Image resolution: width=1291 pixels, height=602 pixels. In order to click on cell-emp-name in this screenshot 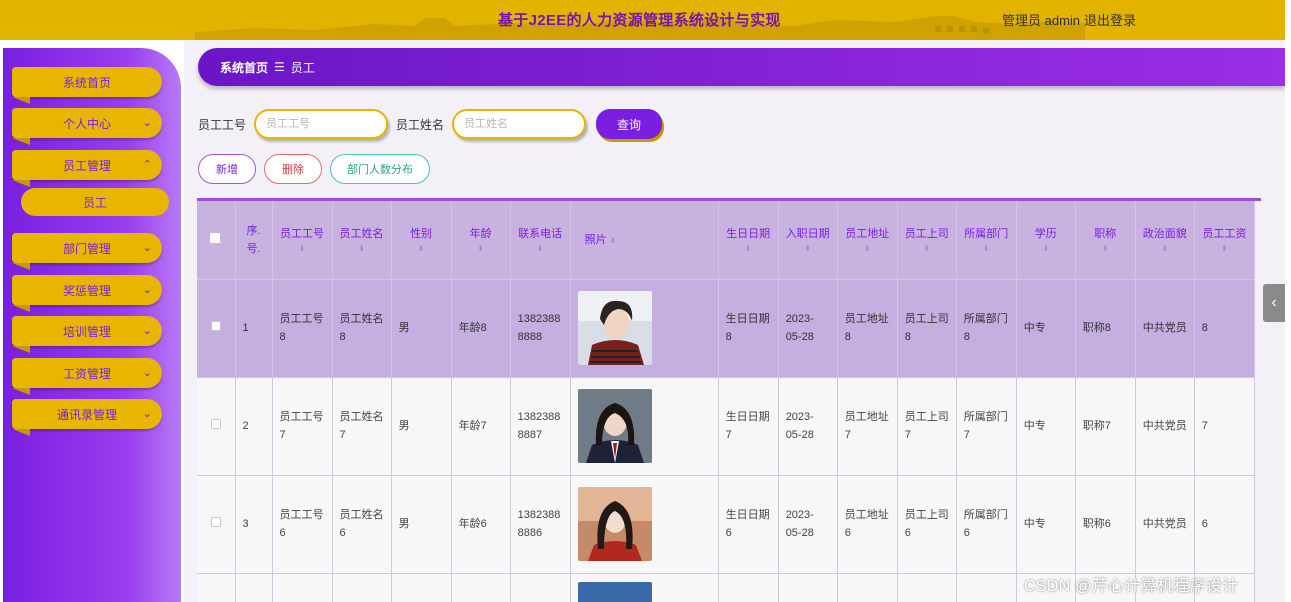, I will do `click(362, 587)`.